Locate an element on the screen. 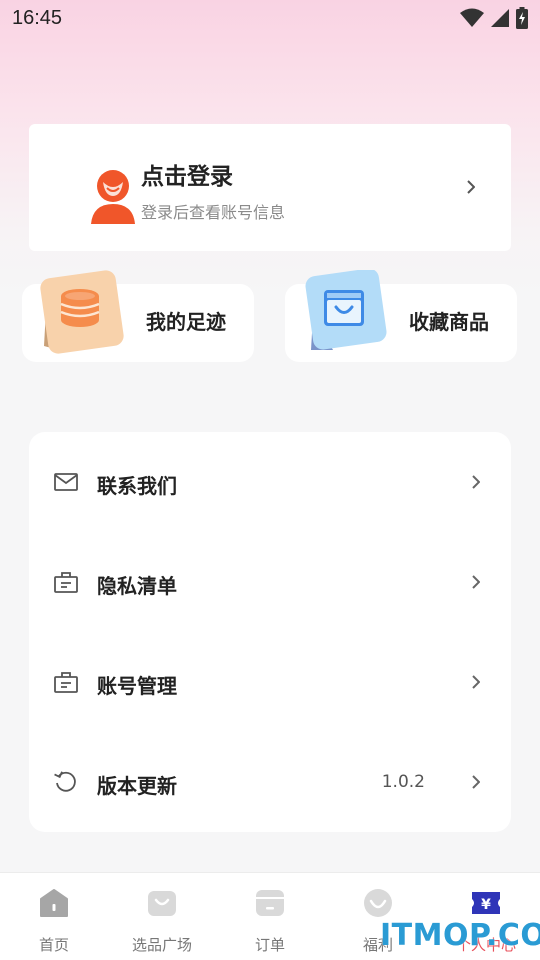 This screenshot has height=960, width=540. status-bar: 16:45 is located at coordinates (270, 18).